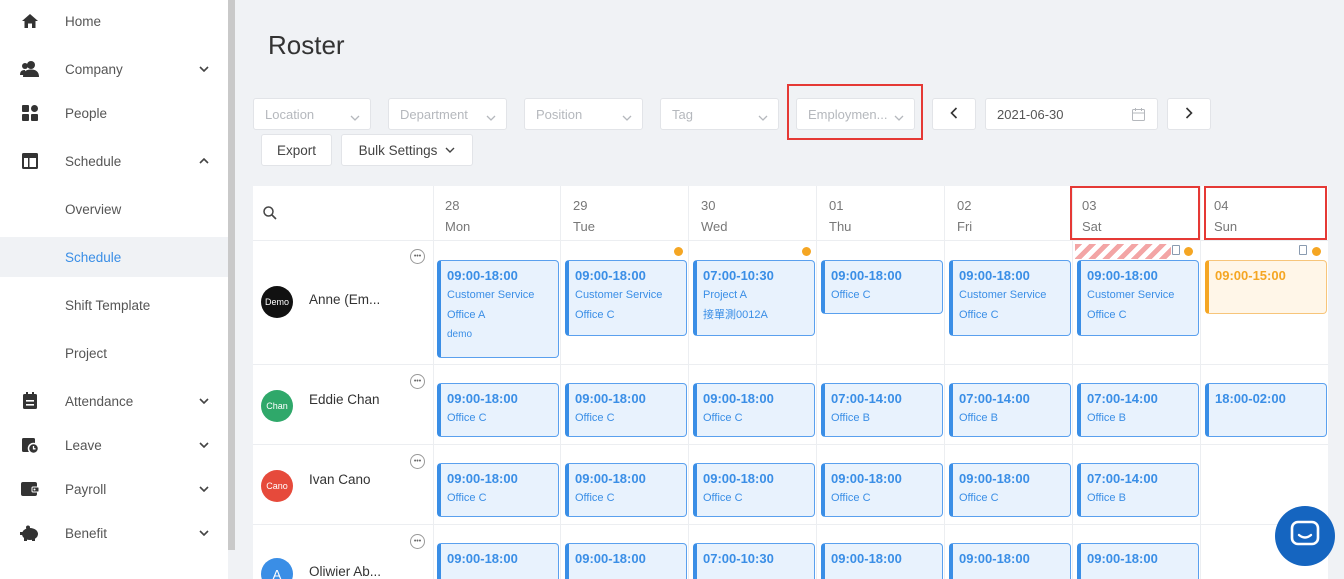 Image resolution: width=1344 pixels, height=579 pixels. I want to click on sidebar-item-people: People, so click(114, 113).